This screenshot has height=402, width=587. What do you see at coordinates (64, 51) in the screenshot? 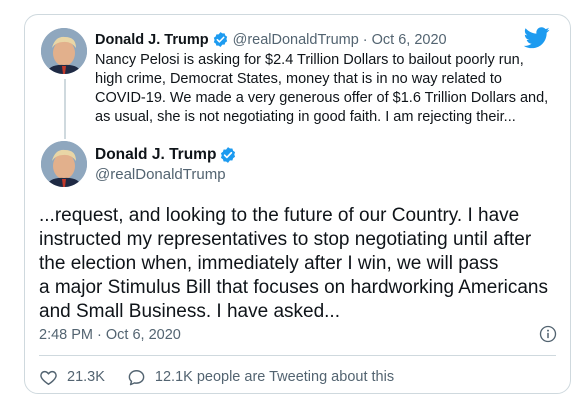
I see `avatar-quoted` at bounding box center [64, 51].